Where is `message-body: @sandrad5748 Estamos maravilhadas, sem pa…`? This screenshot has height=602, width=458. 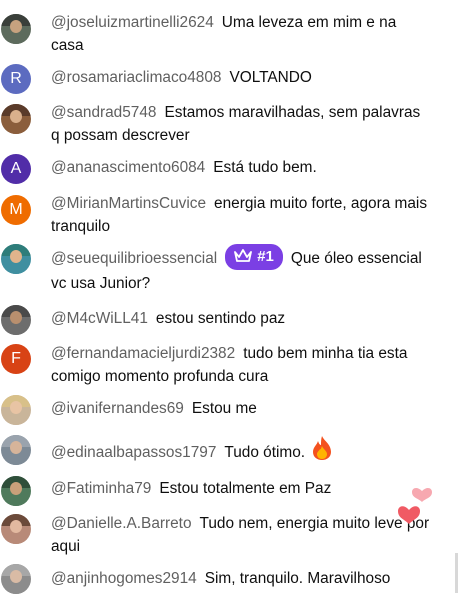 message-body: @sandrad5748 Estamos maravilhadas, sem pa… is located at coordinates (241, 124).